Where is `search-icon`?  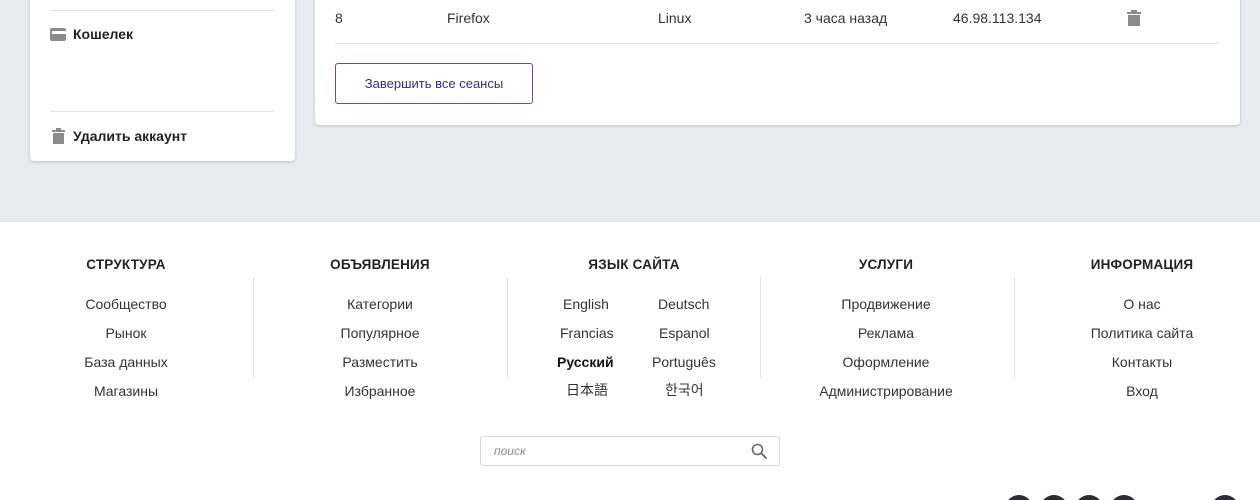
search-icon is located at coordinates (759, 451).